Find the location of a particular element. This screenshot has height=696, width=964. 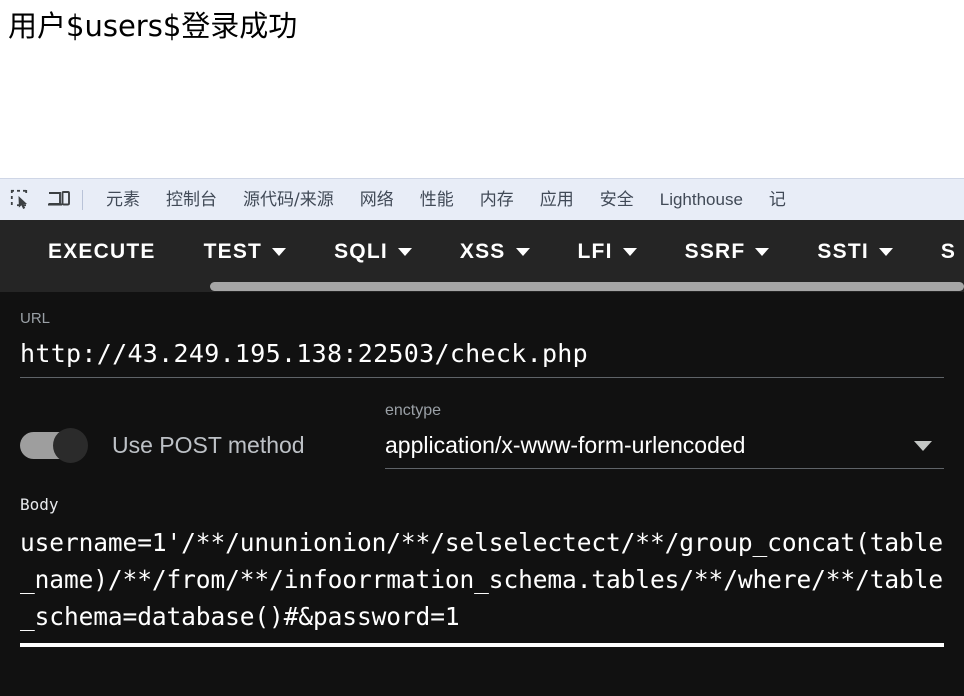

menu-item-label: SQLI is located at coordinates (361, 251).